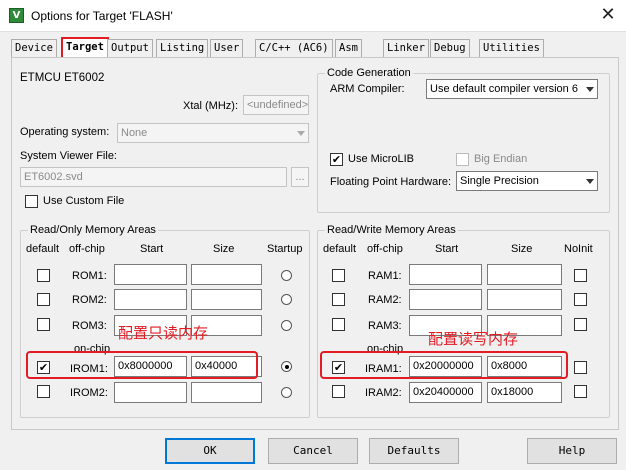 Image resolution: width=626 pixels, height=470 pixels. I want to click on rom1-default-checkbox, so click(43, 275).